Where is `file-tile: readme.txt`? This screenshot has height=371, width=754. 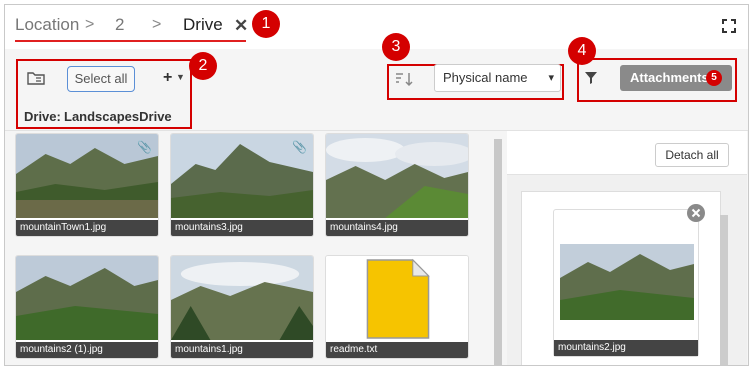
file-tile: readme.txt is located at coordinates (397, 307).